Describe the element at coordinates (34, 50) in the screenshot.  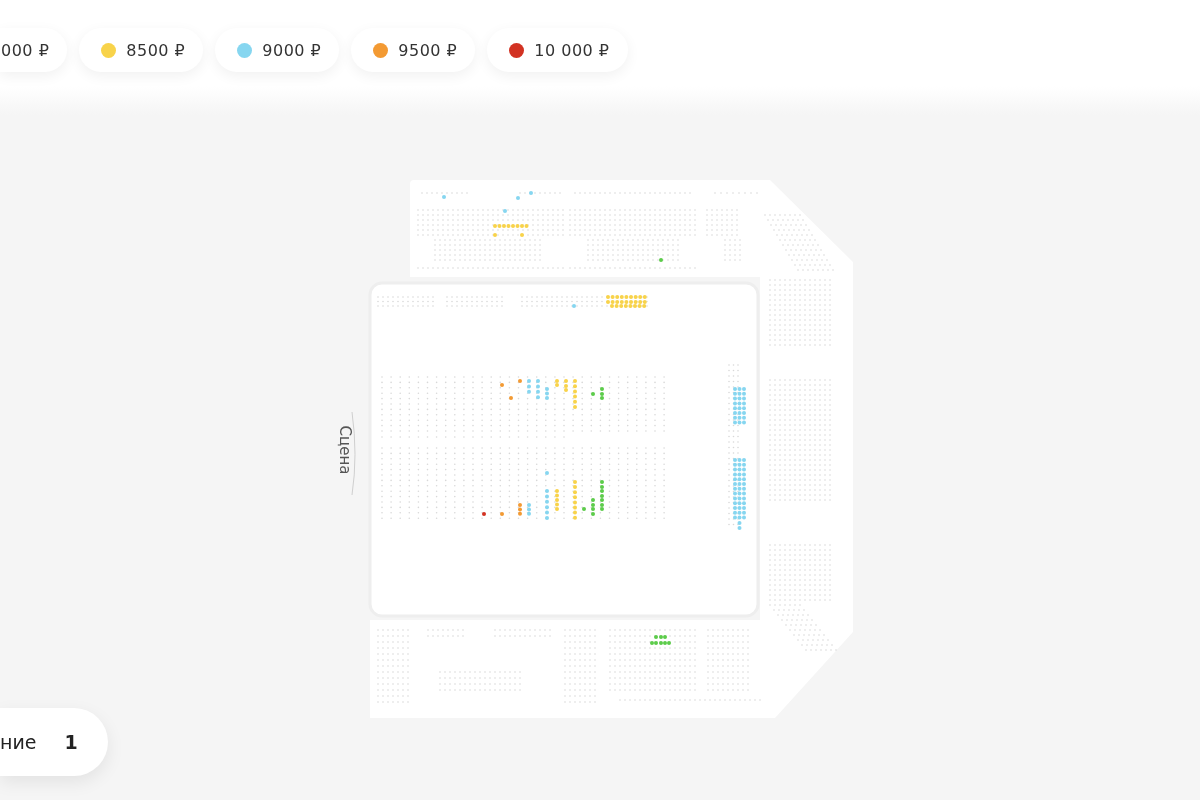
I see `price-filter-chip: 000 ₽` at that location.